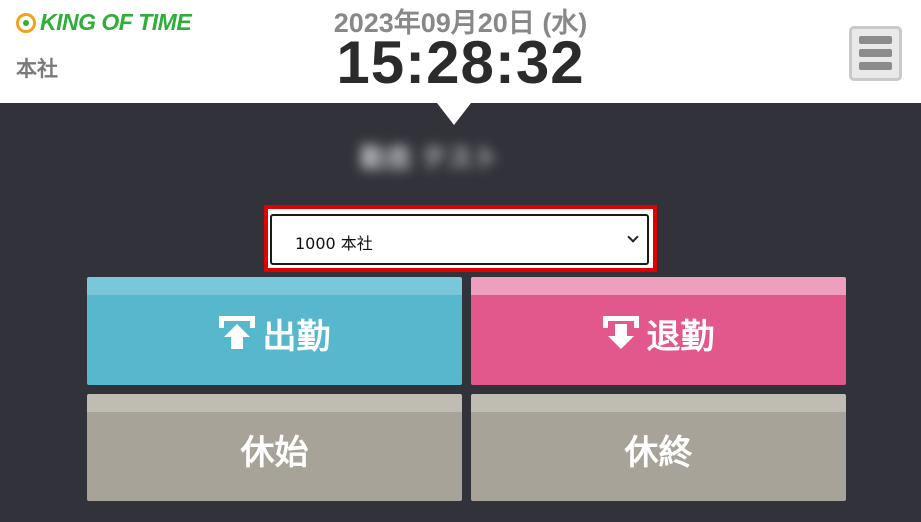 The width and height of the screenshot is (921, 522). I want to click on break-start-button: 休始, so click(274, 447).